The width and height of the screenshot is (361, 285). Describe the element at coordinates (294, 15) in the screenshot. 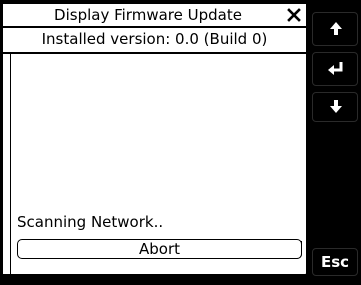

I see `close-icon` at that location.